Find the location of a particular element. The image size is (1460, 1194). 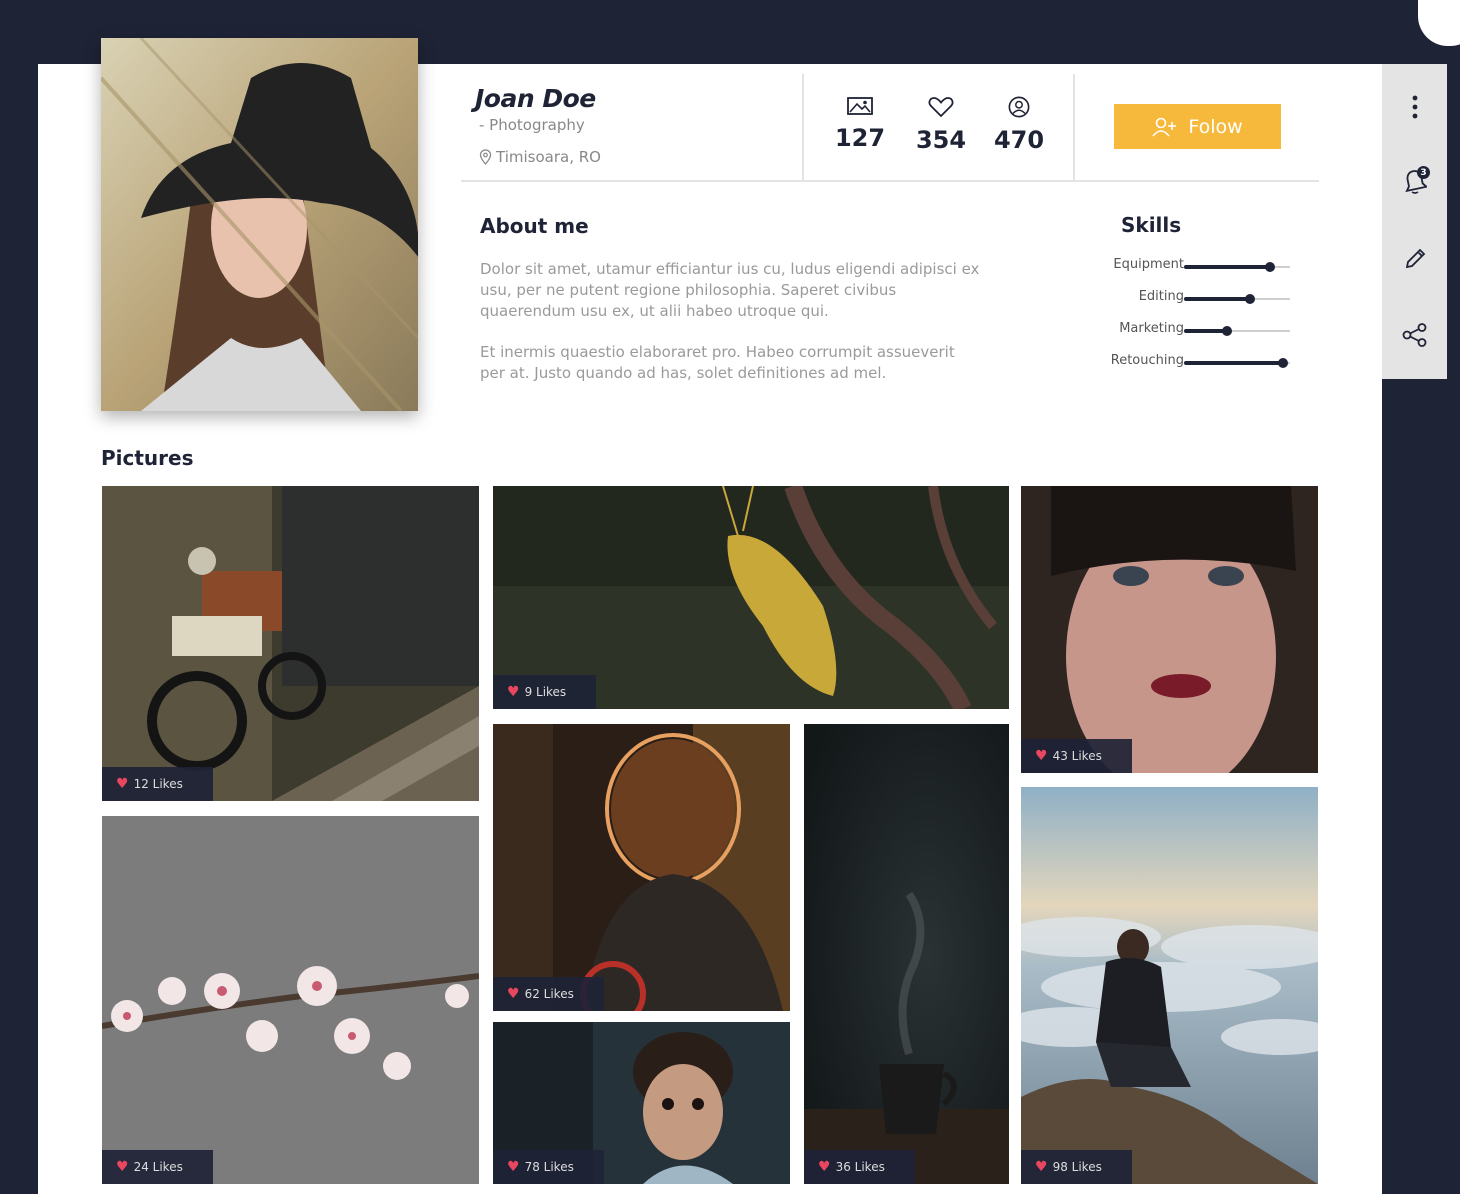

pencil-icon is located at coordinates (1415, 258).